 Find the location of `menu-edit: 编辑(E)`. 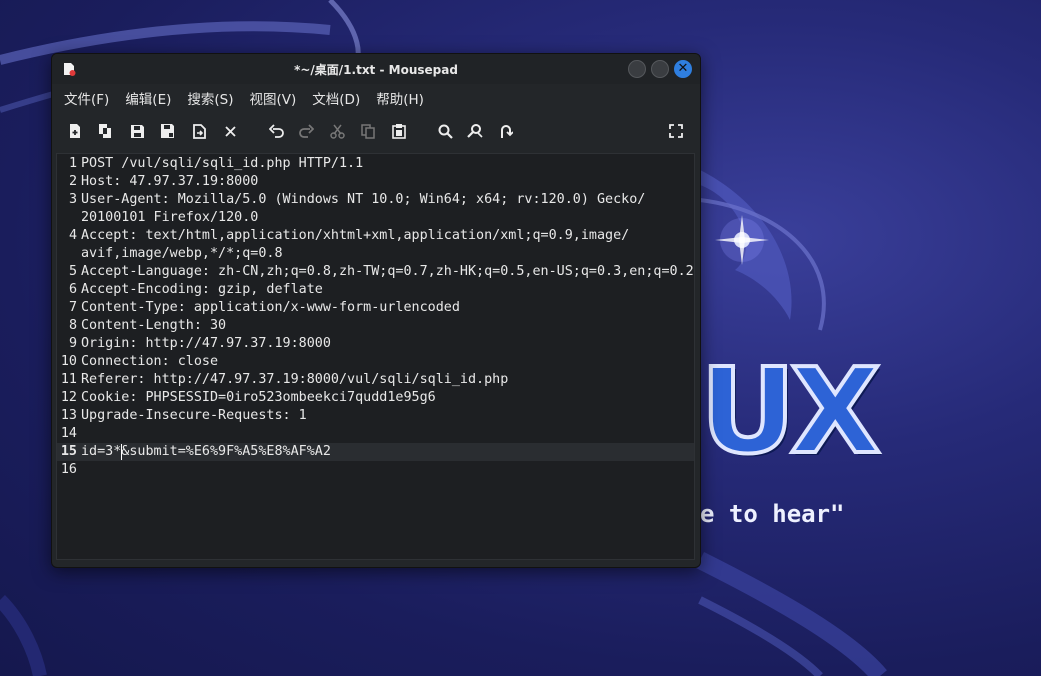

menu-edit: 编辑(E) is located at coordinates (151, 98).